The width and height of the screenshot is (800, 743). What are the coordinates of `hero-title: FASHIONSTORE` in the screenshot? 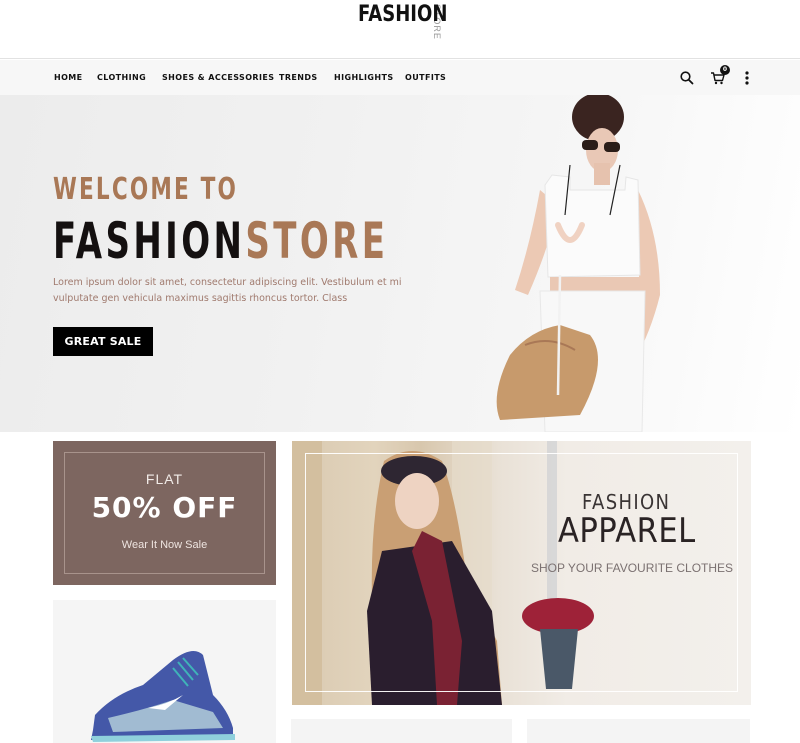 It's located at (220, 241).